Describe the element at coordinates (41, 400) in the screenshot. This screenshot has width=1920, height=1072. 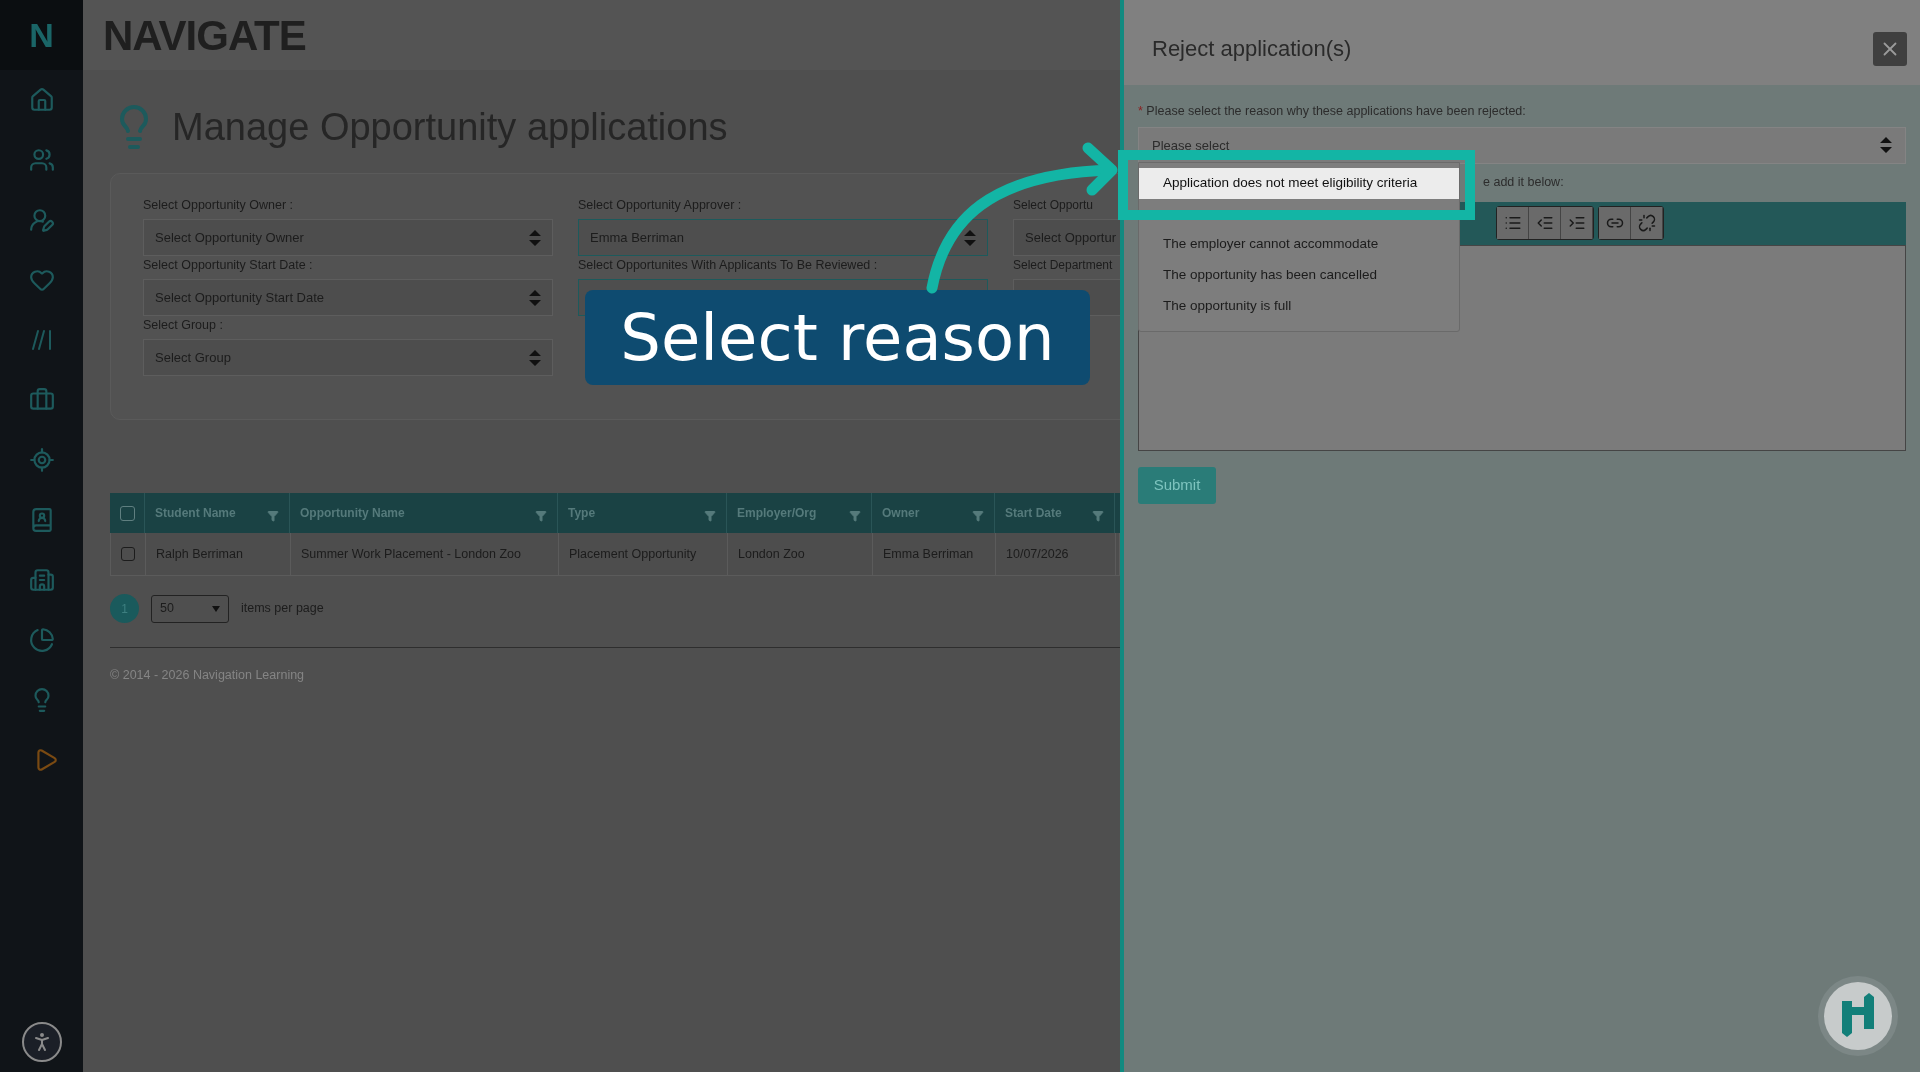
I see `briefcase-icon` at that location.